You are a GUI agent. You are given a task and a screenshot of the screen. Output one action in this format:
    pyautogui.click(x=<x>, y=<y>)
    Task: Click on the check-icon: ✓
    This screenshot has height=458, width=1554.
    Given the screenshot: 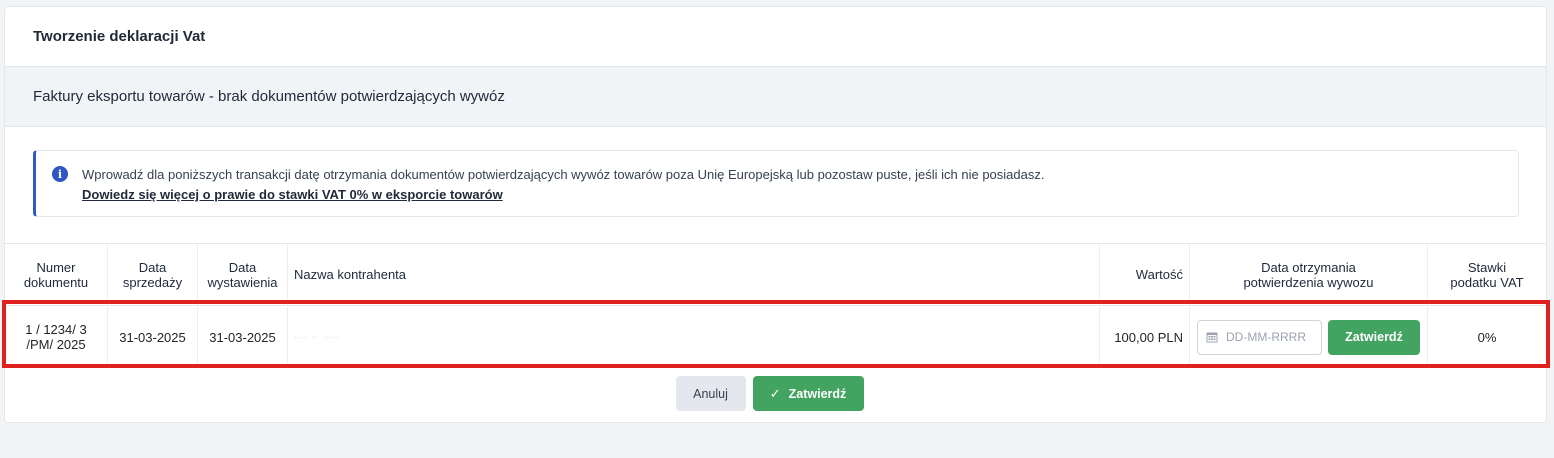 What is the action you would take?
    pyautogui.click(x=775, y=393)
    